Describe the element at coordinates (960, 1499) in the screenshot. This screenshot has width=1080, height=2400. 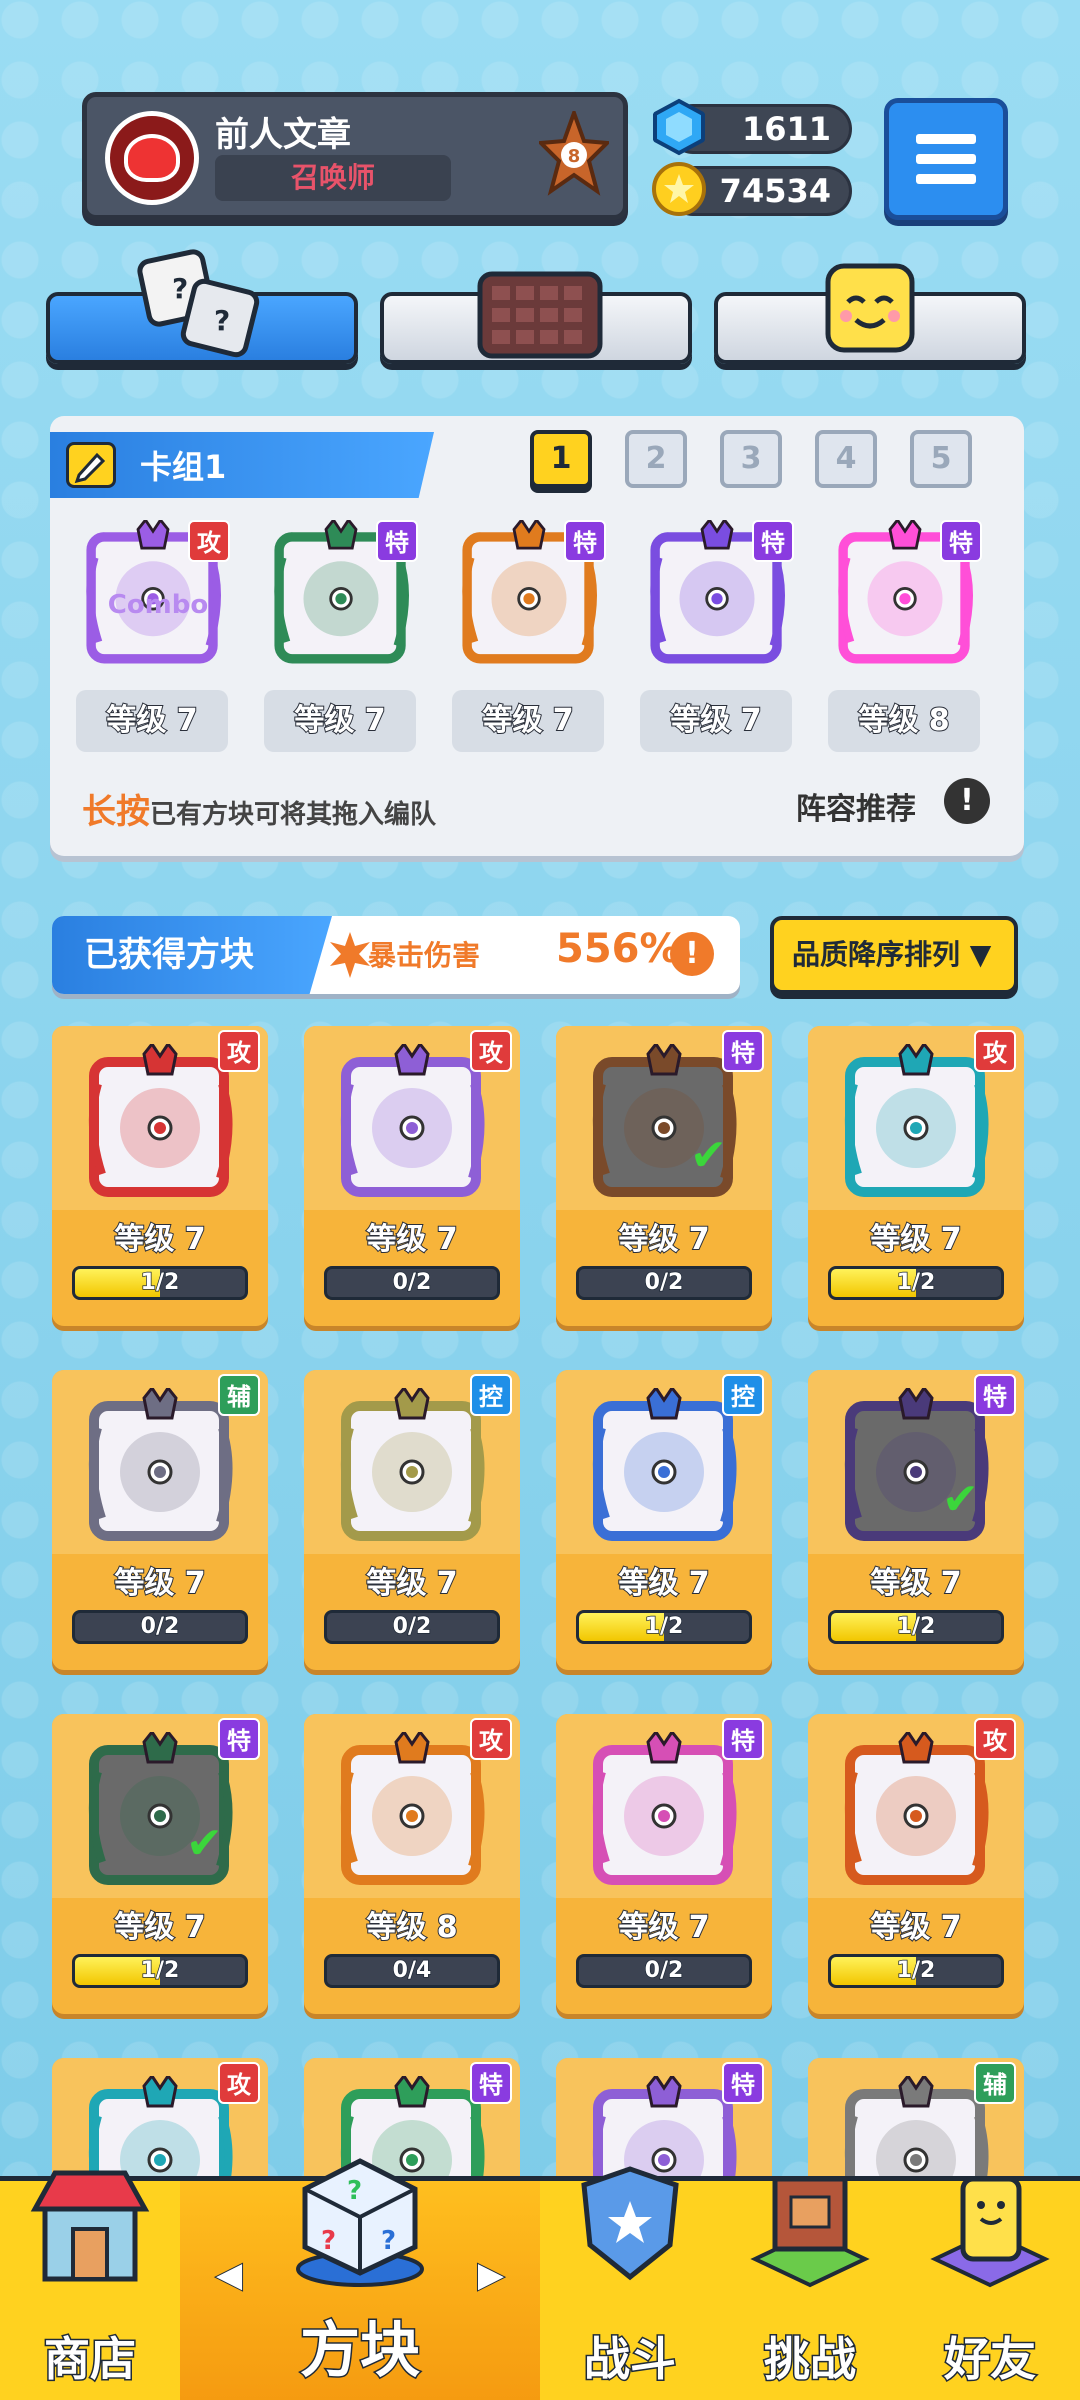
I see `in-deck-check-icon: ✔` at that location.